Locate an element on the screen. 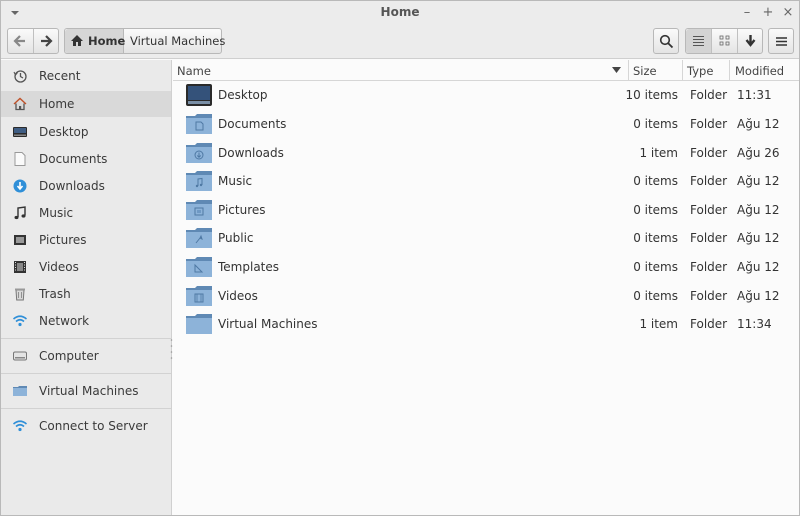  desktop-folder-icon is located at coordinates (199, 95).